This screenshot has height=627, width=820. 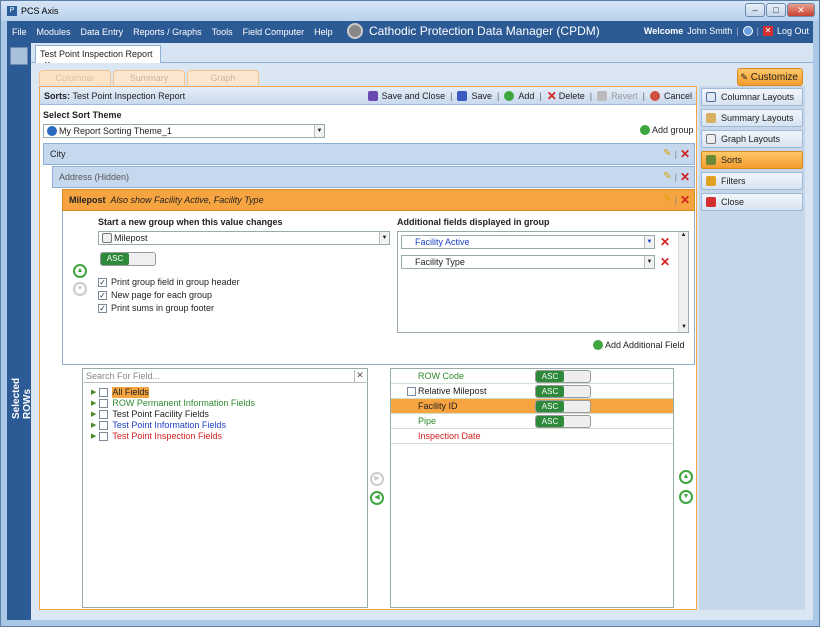 What do you see at coordinates (244, 238) in the screenshot?
I see `group-field-select: Milepost ▼` at bounding box center [244, 238].